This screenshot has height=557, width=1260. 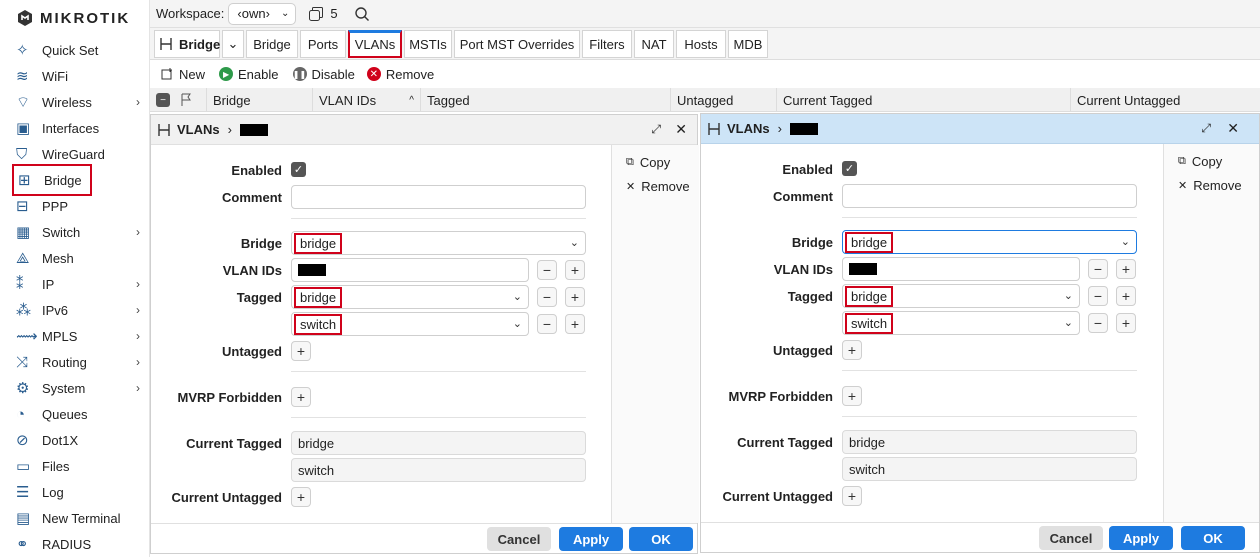 I want to click on sidebar-item-interfaces: ▣ Interfaces, so click(x=80, y=128).